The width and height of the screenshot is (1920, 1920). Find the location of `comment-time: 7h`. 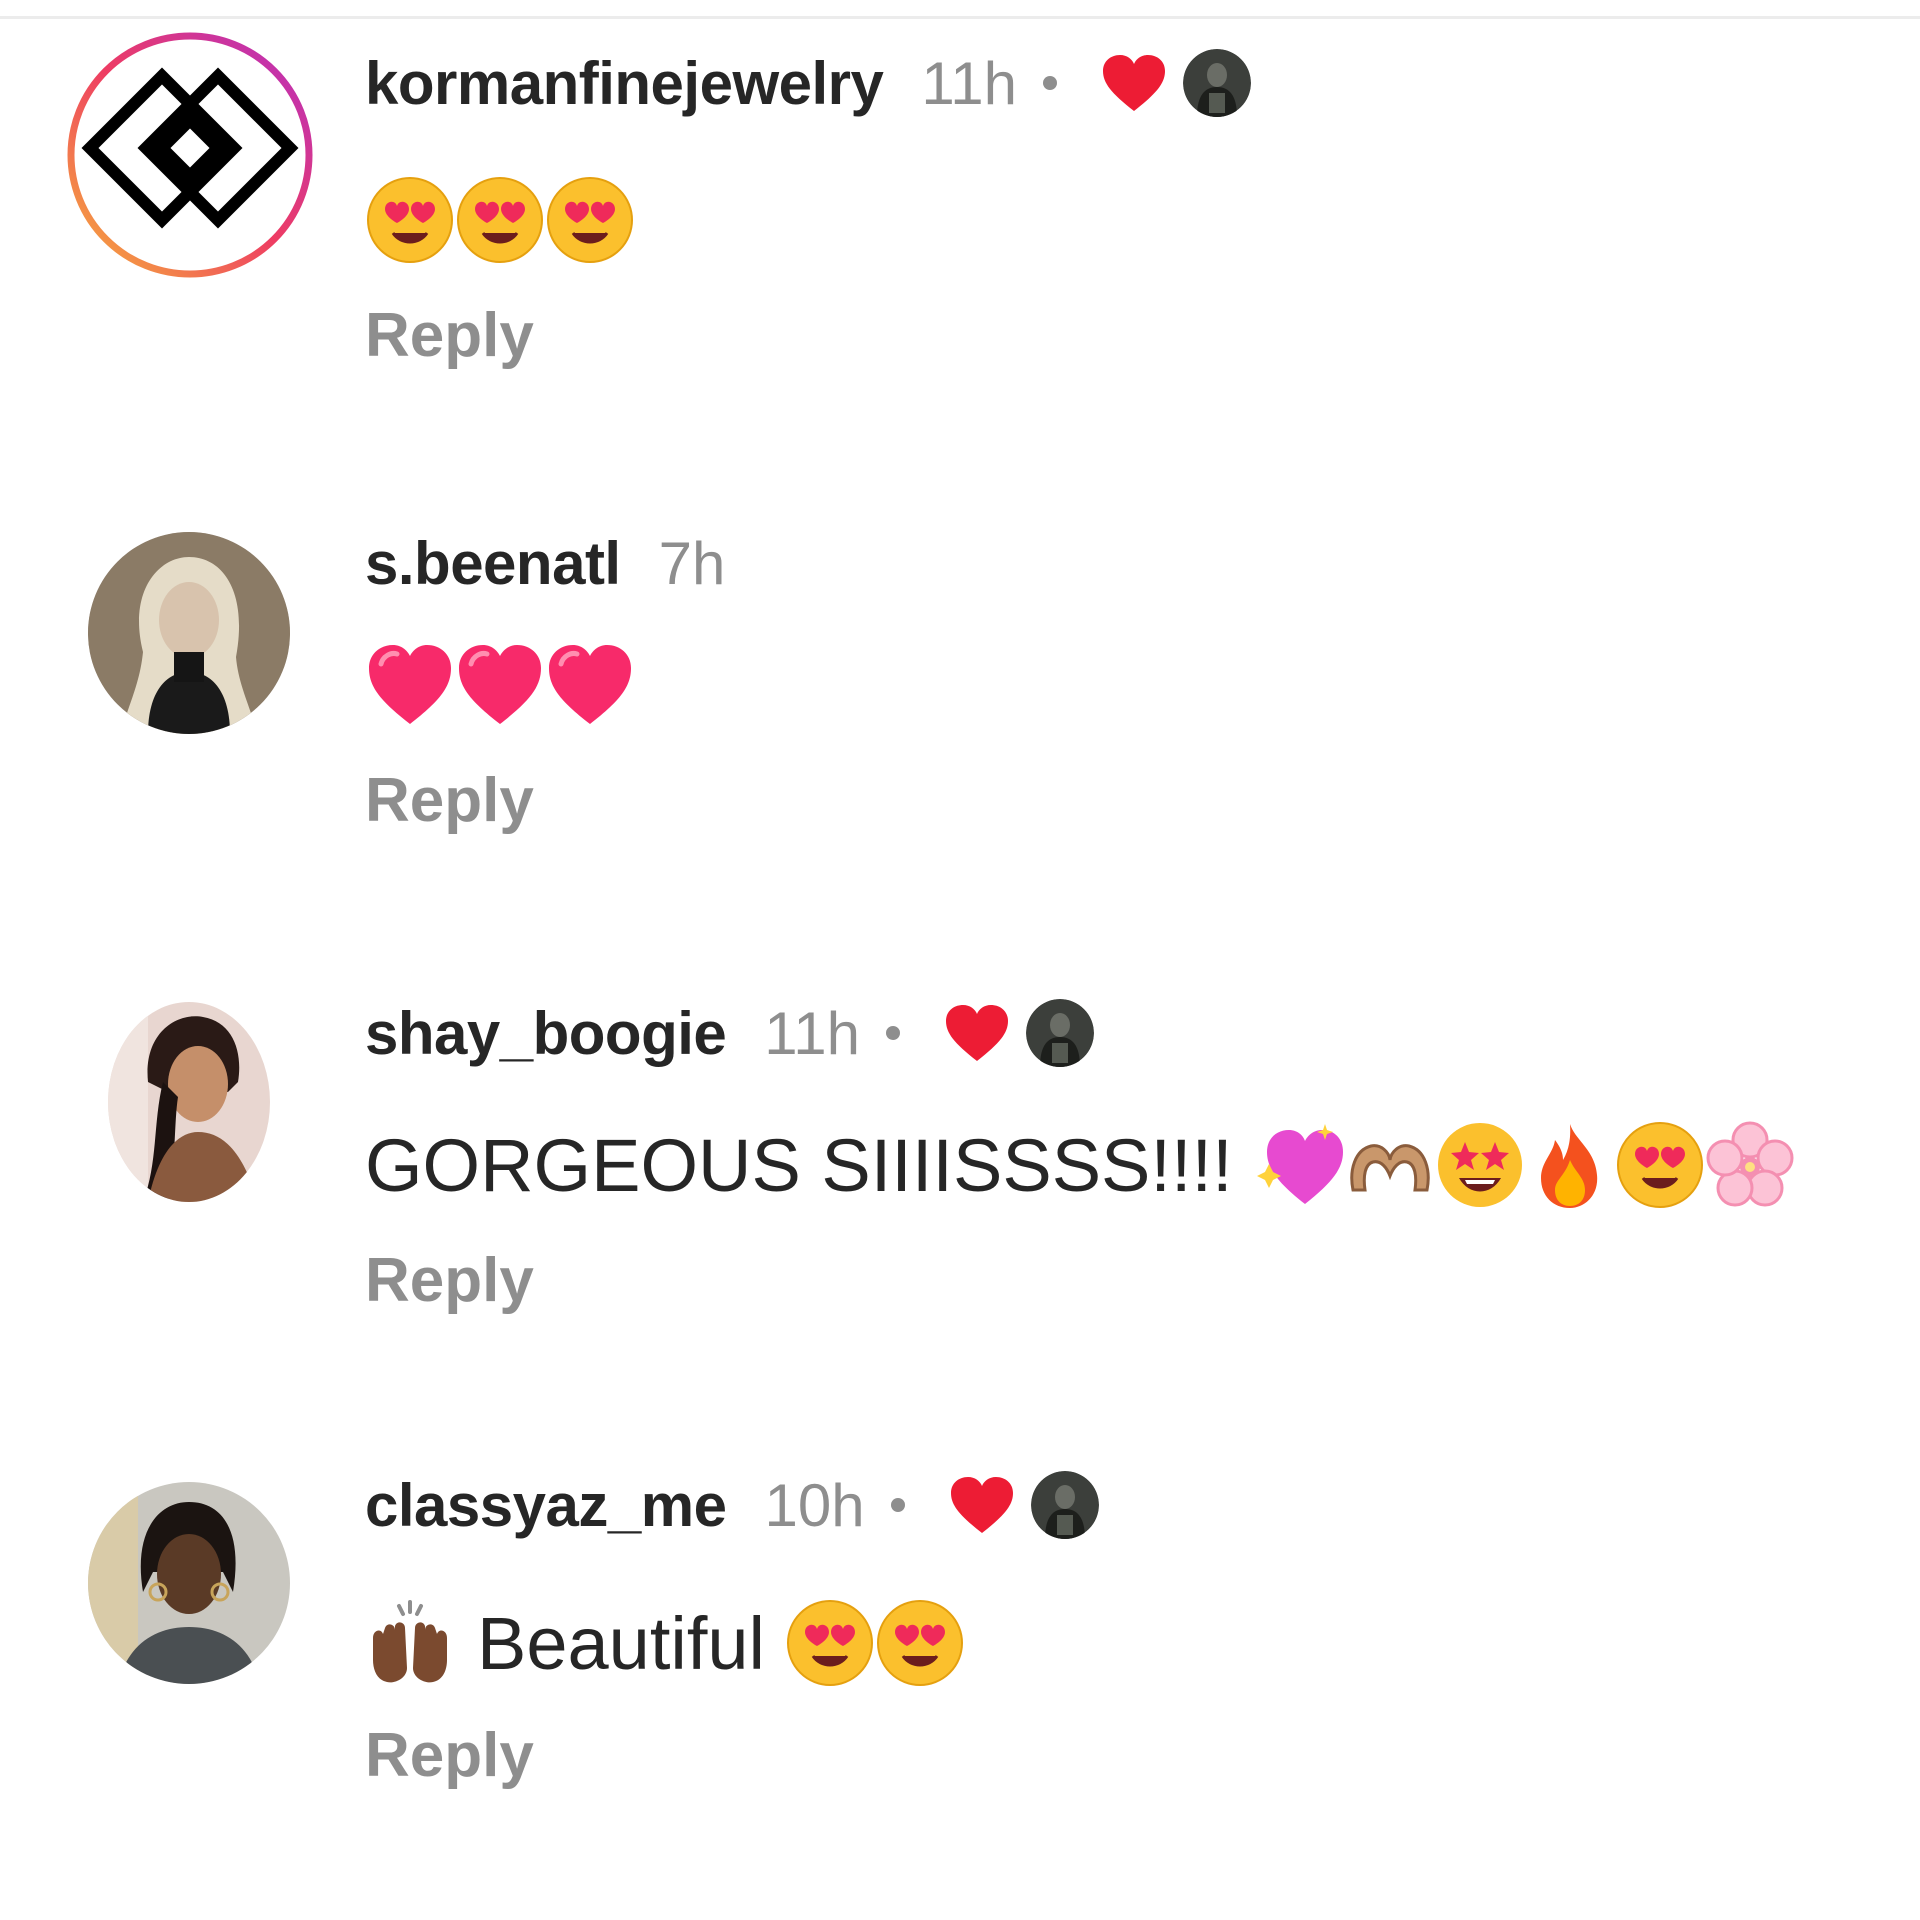

comment-time: 7h is located at coordinates (692, 563).